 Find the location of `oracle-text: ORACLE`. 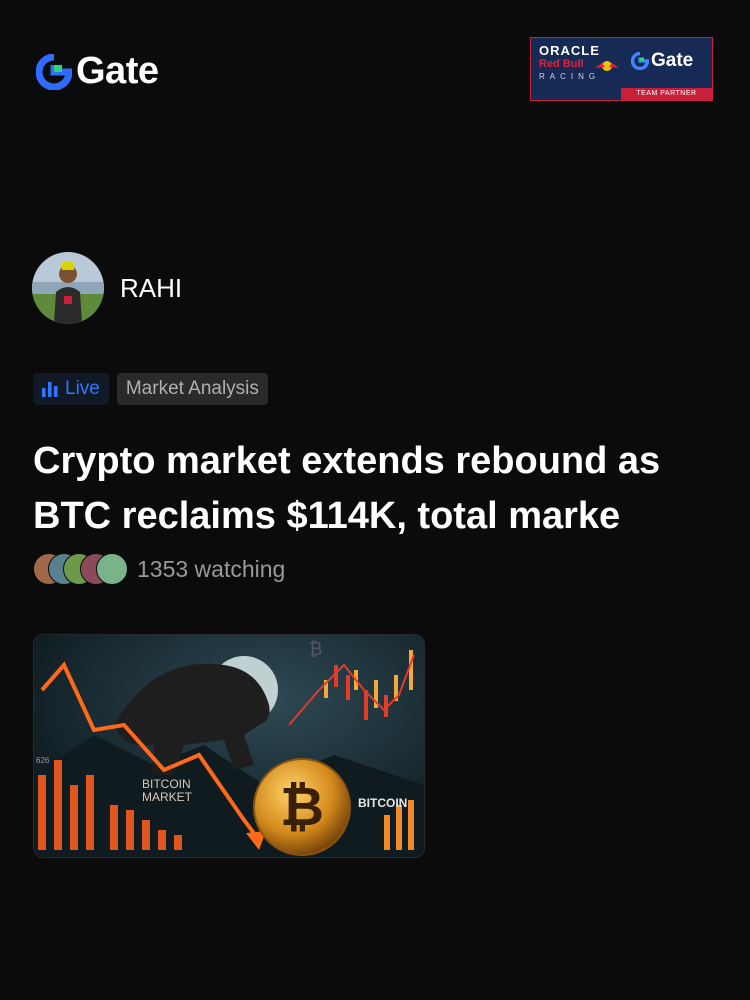

oracle-text: ORACLE is located at coordinates (569, 50).